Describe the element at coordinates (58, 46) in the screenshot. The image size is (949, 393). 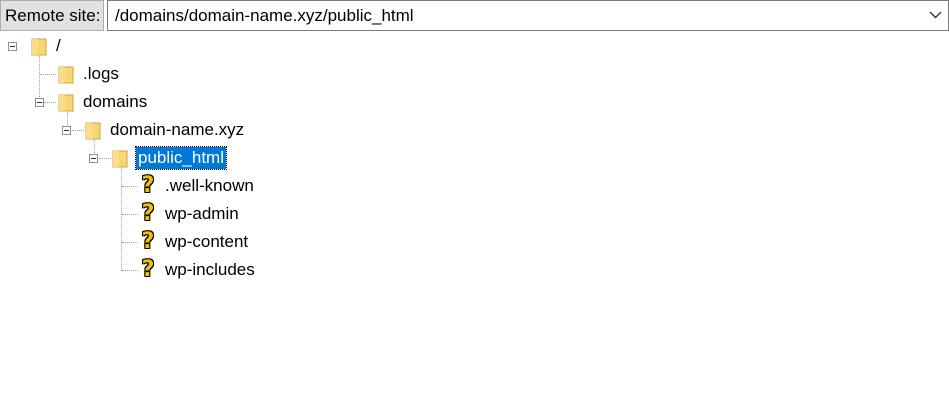
I see `tree-item-label: /` at that location.